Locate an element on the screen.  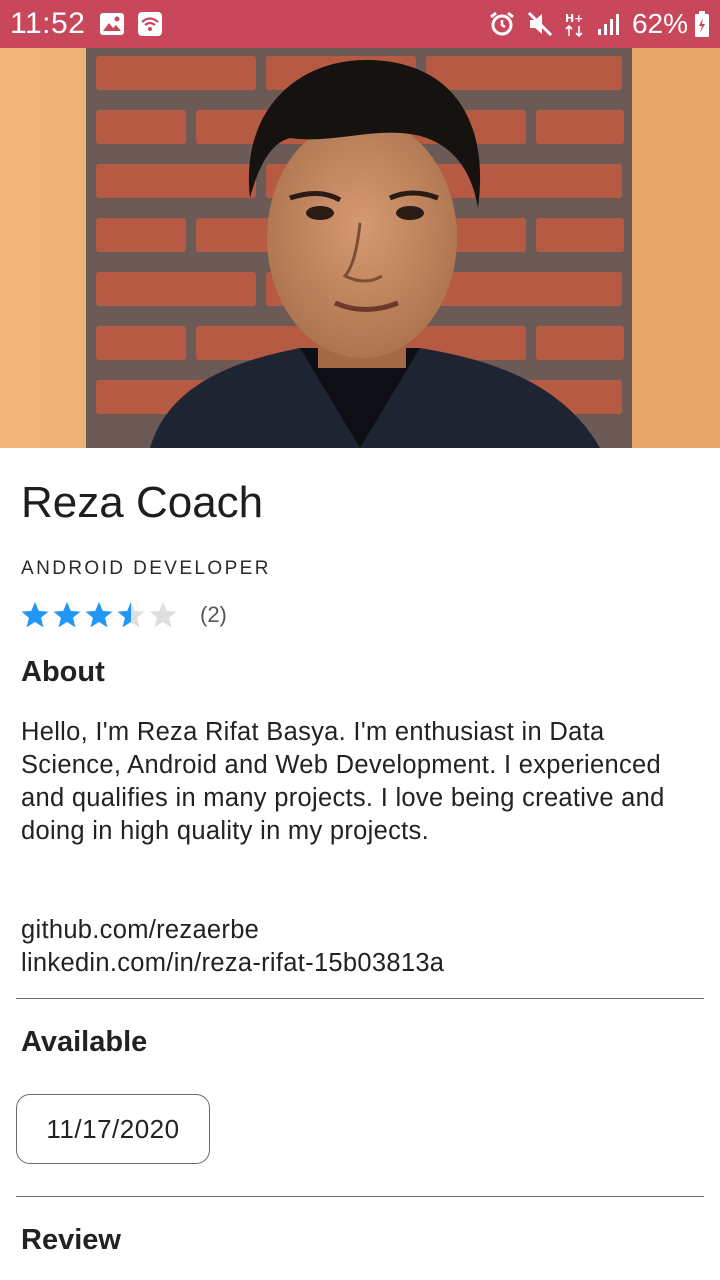
rating-stars is located at coordinates (100, 615).